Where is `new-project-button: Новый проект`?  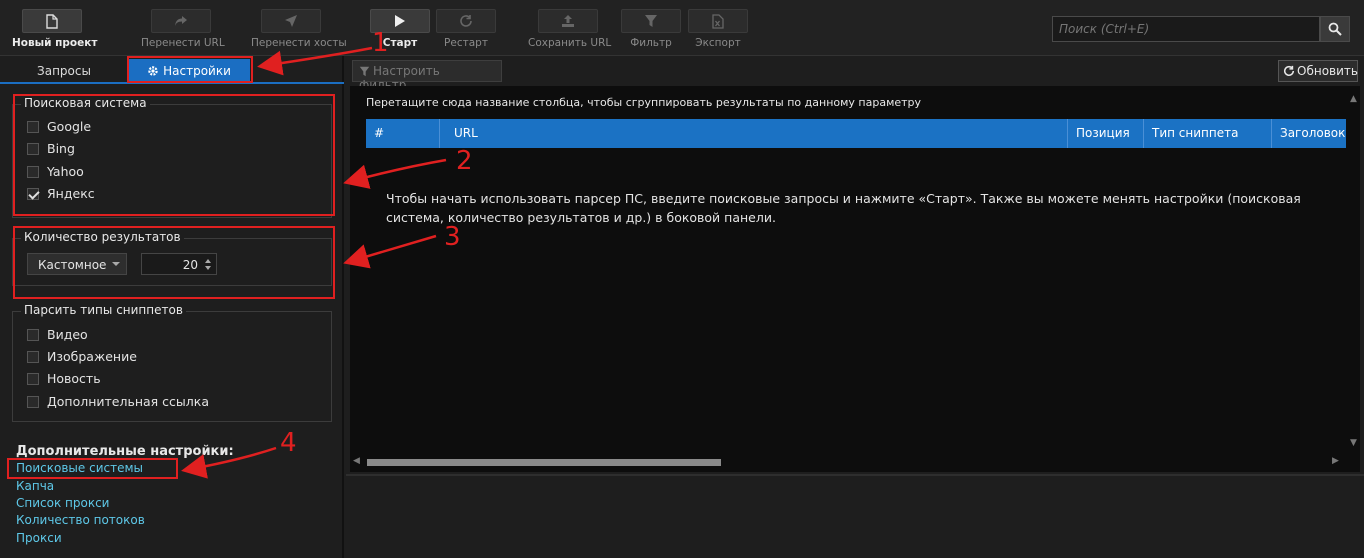 new-project-button: Новый проект is located at coordinates (55, 30).